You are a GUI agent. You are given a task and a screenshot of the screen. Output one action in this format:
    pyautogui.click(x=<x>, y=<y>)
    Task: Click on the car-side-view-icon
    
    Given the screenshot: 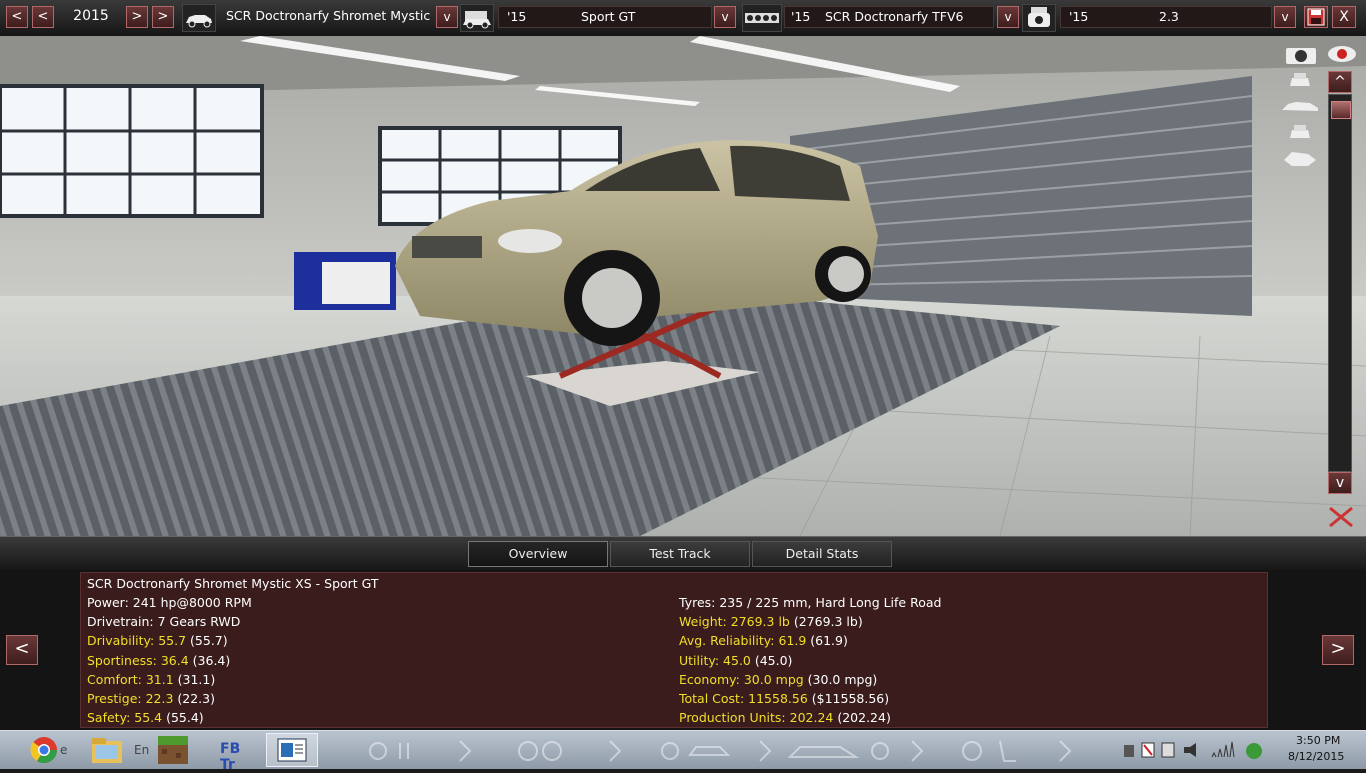 What is the action you would take?
    pyautogui.click(x=1300, y=106)
    